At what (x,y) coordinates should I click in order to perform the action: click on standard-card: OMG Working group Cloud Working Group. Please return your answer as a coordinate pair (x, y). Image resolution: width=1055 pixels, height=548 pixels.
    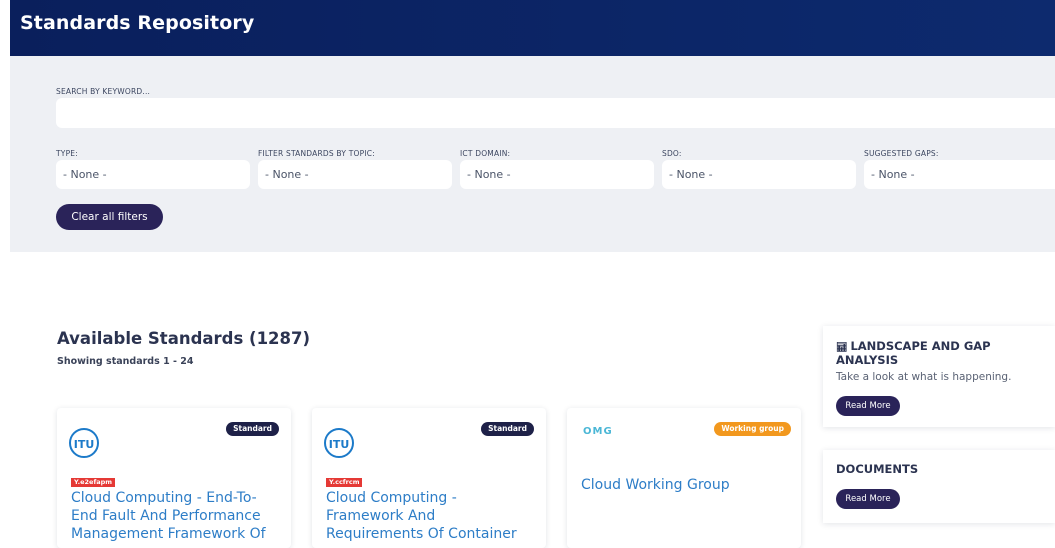
    Looking at the image, I should click on (684, 478).